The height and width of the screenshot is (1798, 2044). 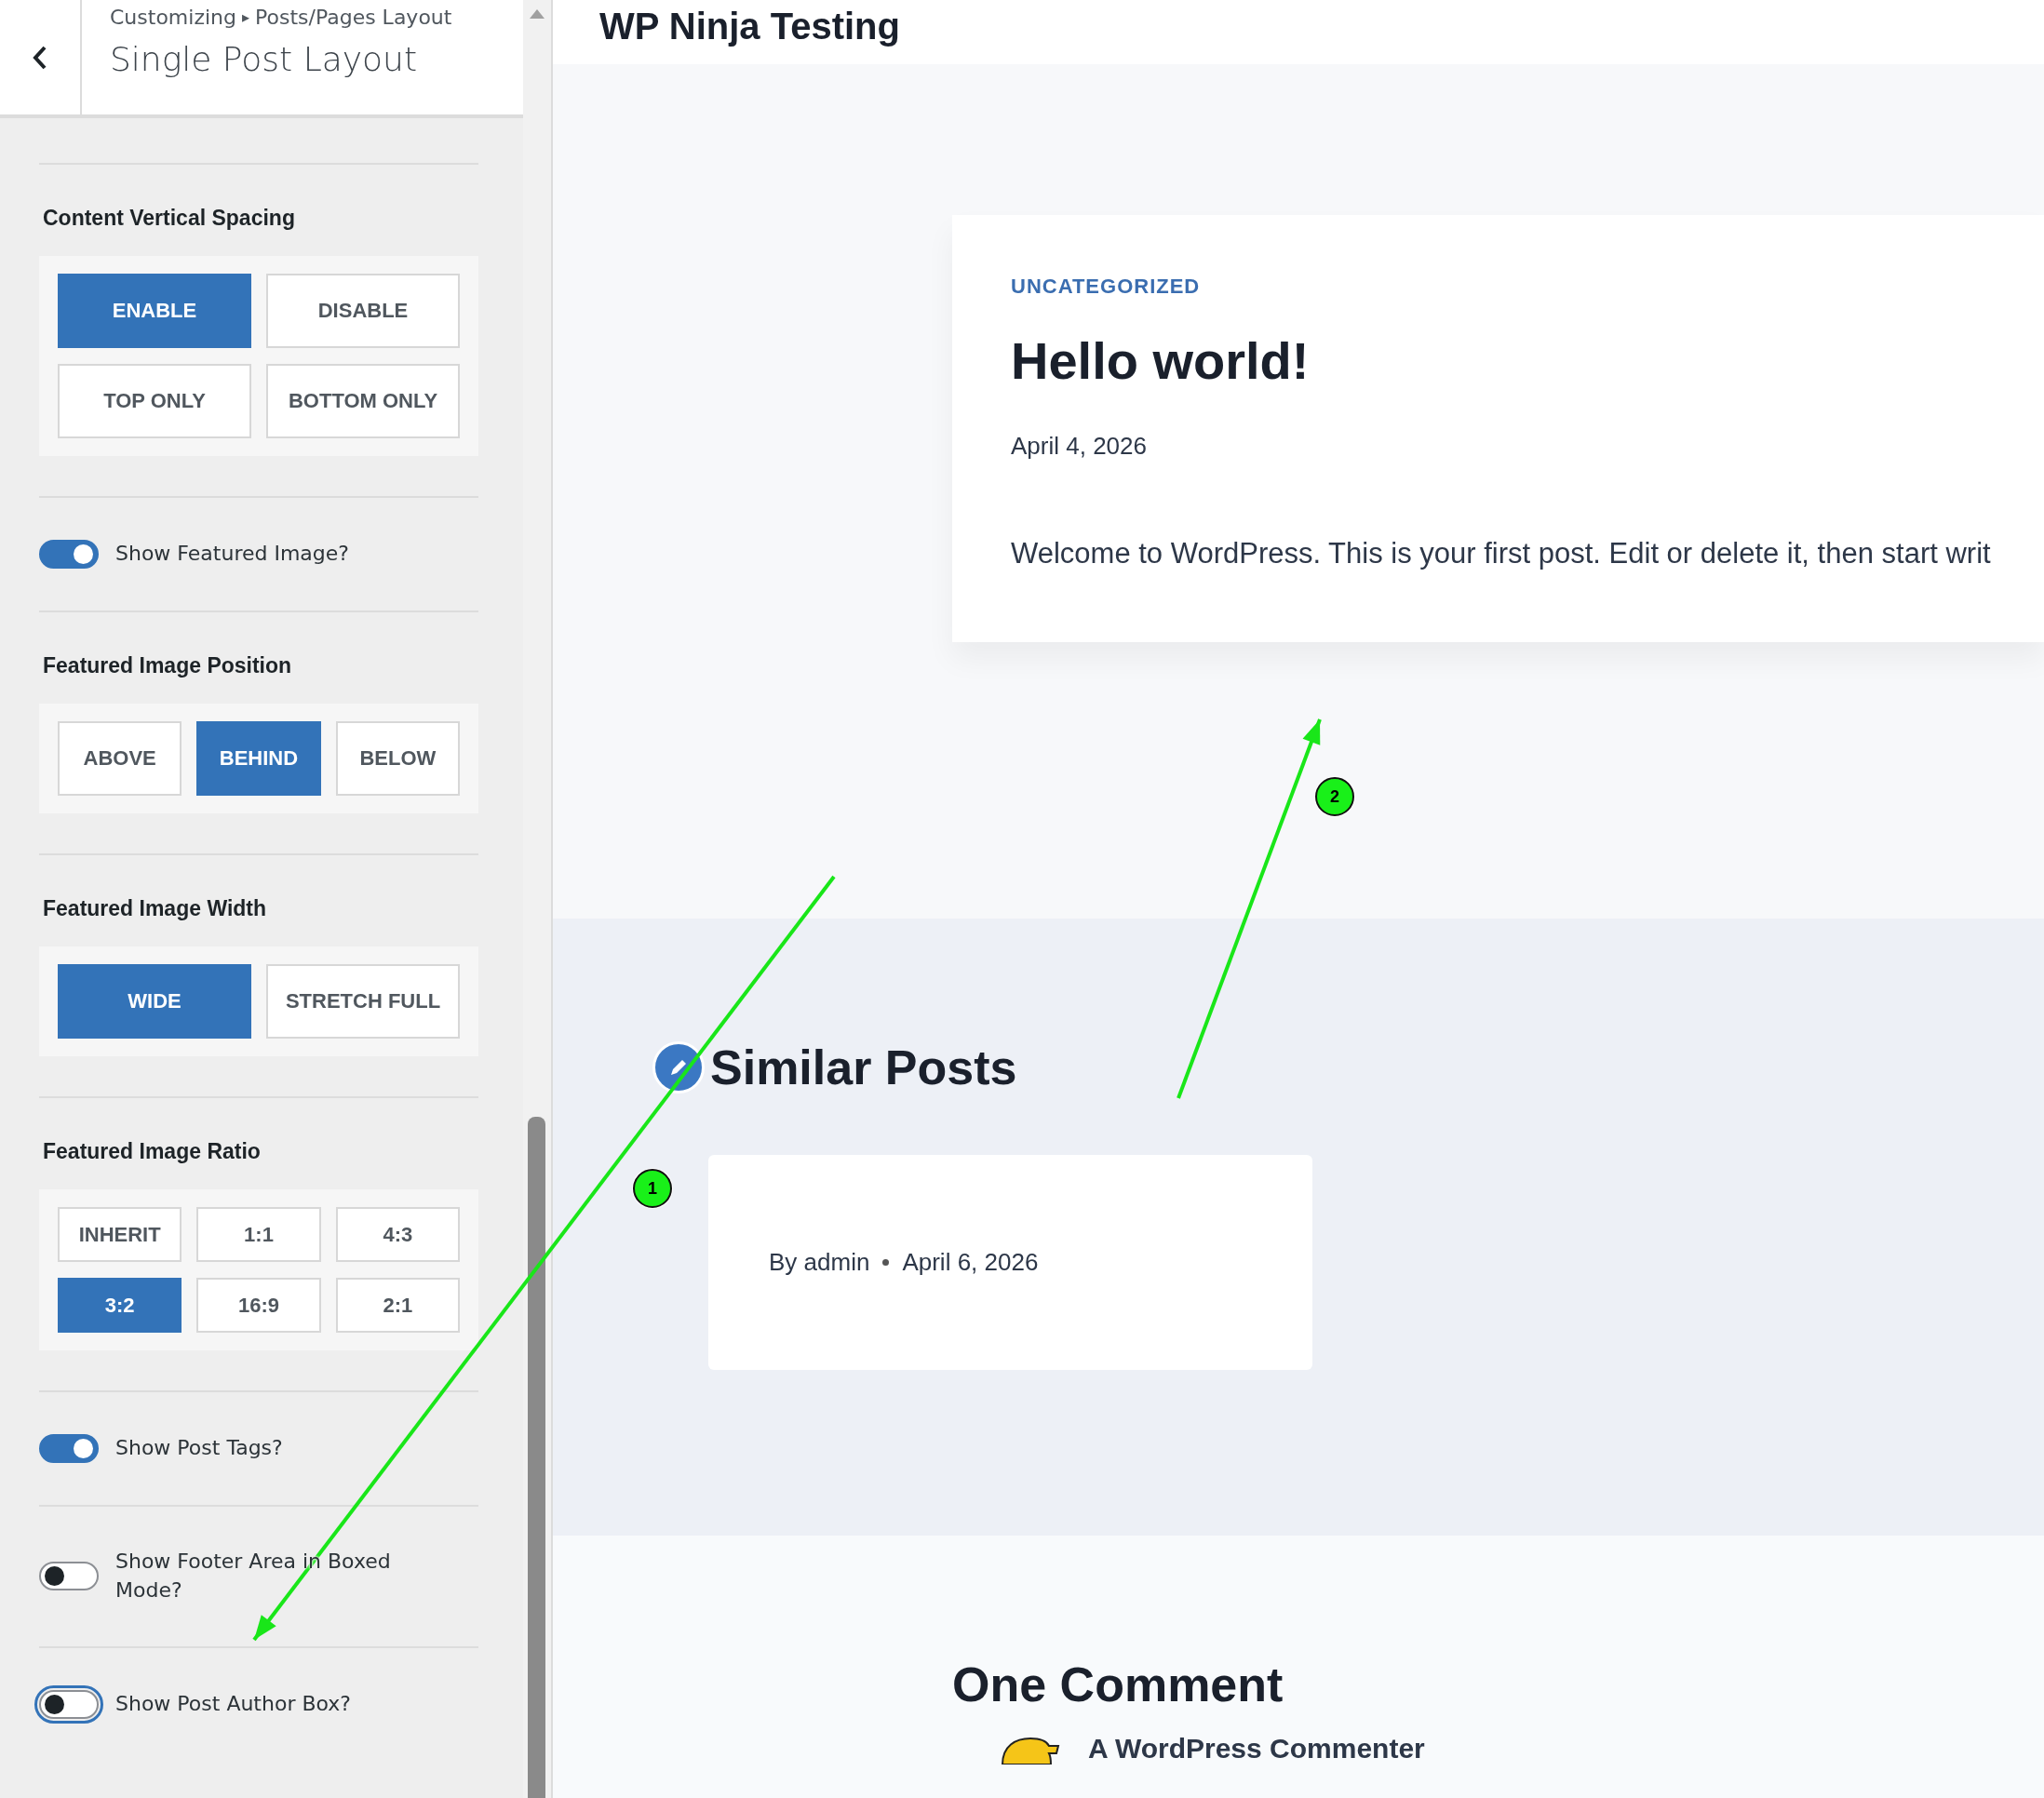 What do you see at coordinates (259, 758) in the screenshot?
I see `option-button: BEHIND` at bounding box center [259, 758].